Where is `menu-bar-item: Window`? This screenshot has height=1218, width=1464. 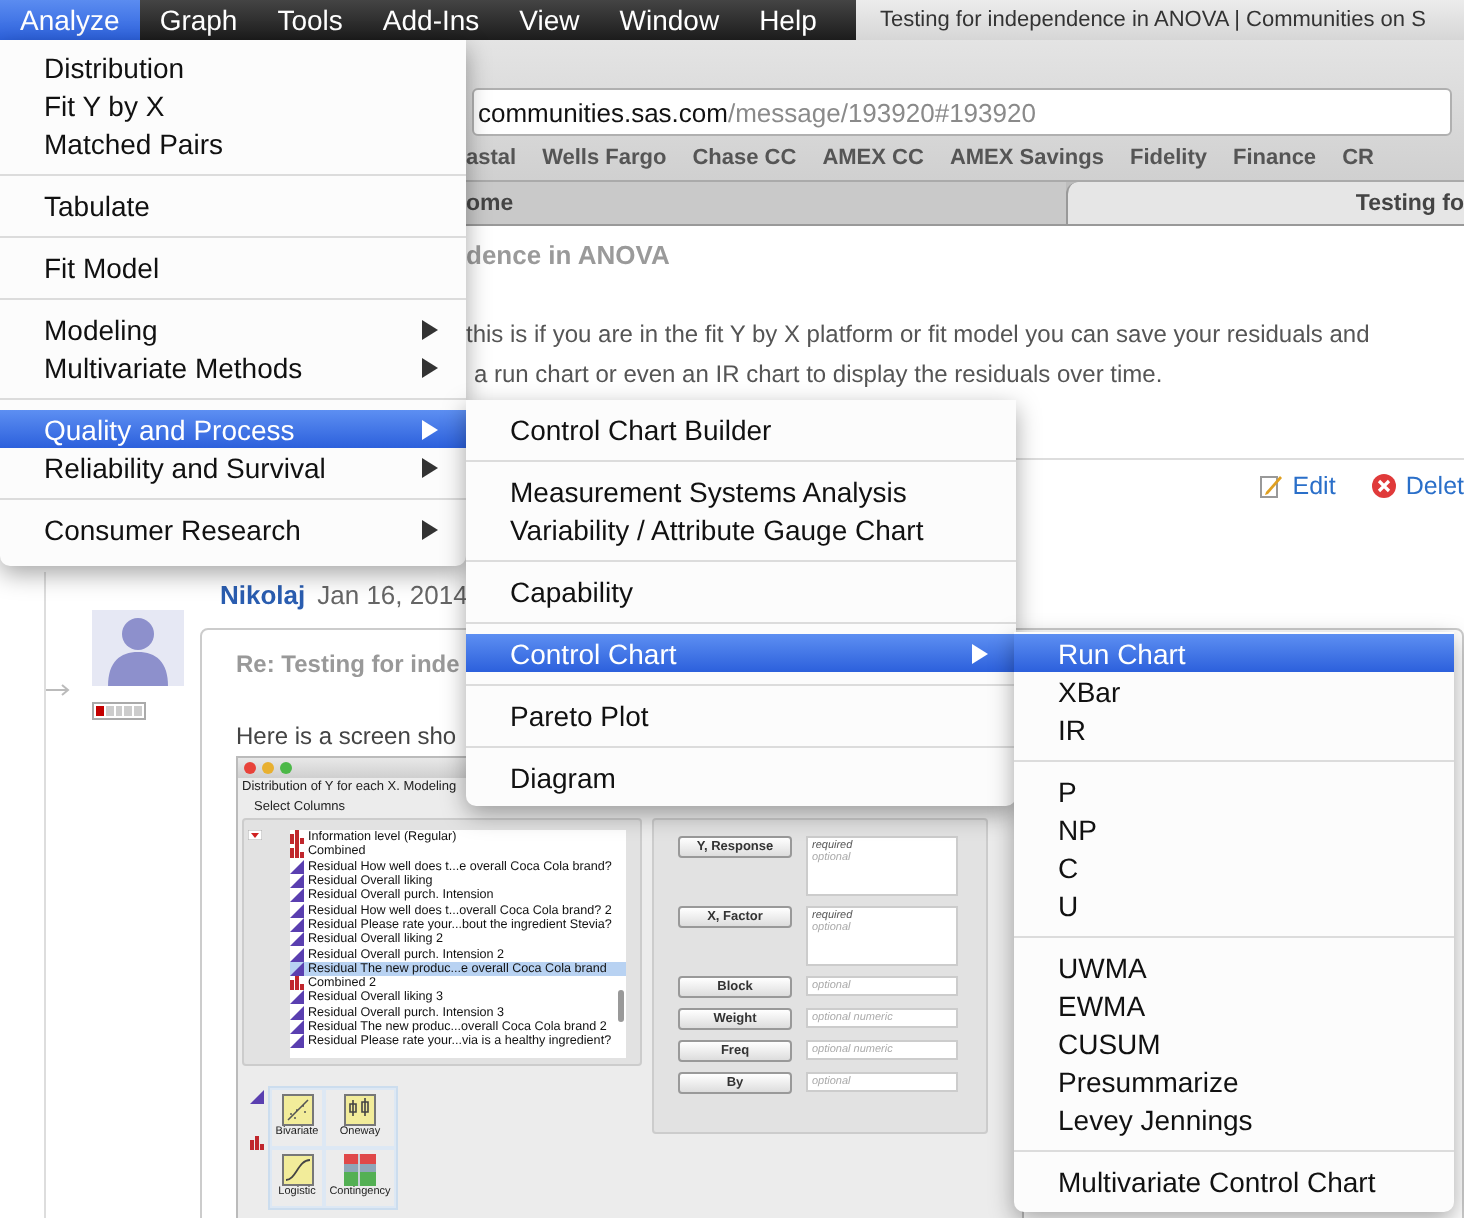 menu-bar-item: Window is located at coordinates (669, 20).